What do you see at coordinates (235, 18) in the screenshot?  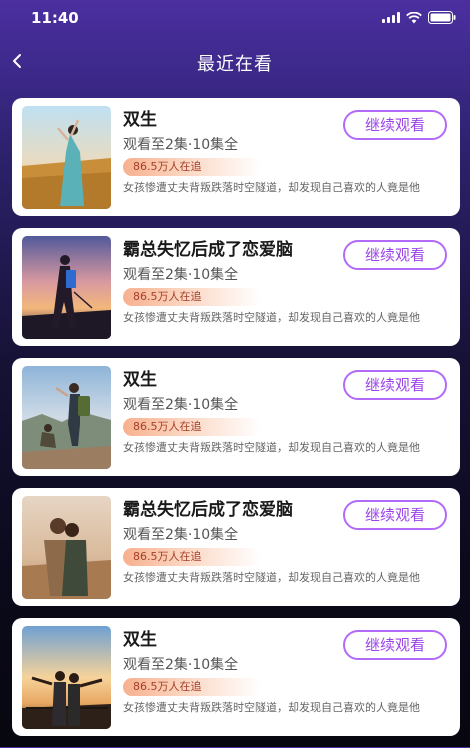 I see `status-bar: 11:40` at bounding box center [235, 18].